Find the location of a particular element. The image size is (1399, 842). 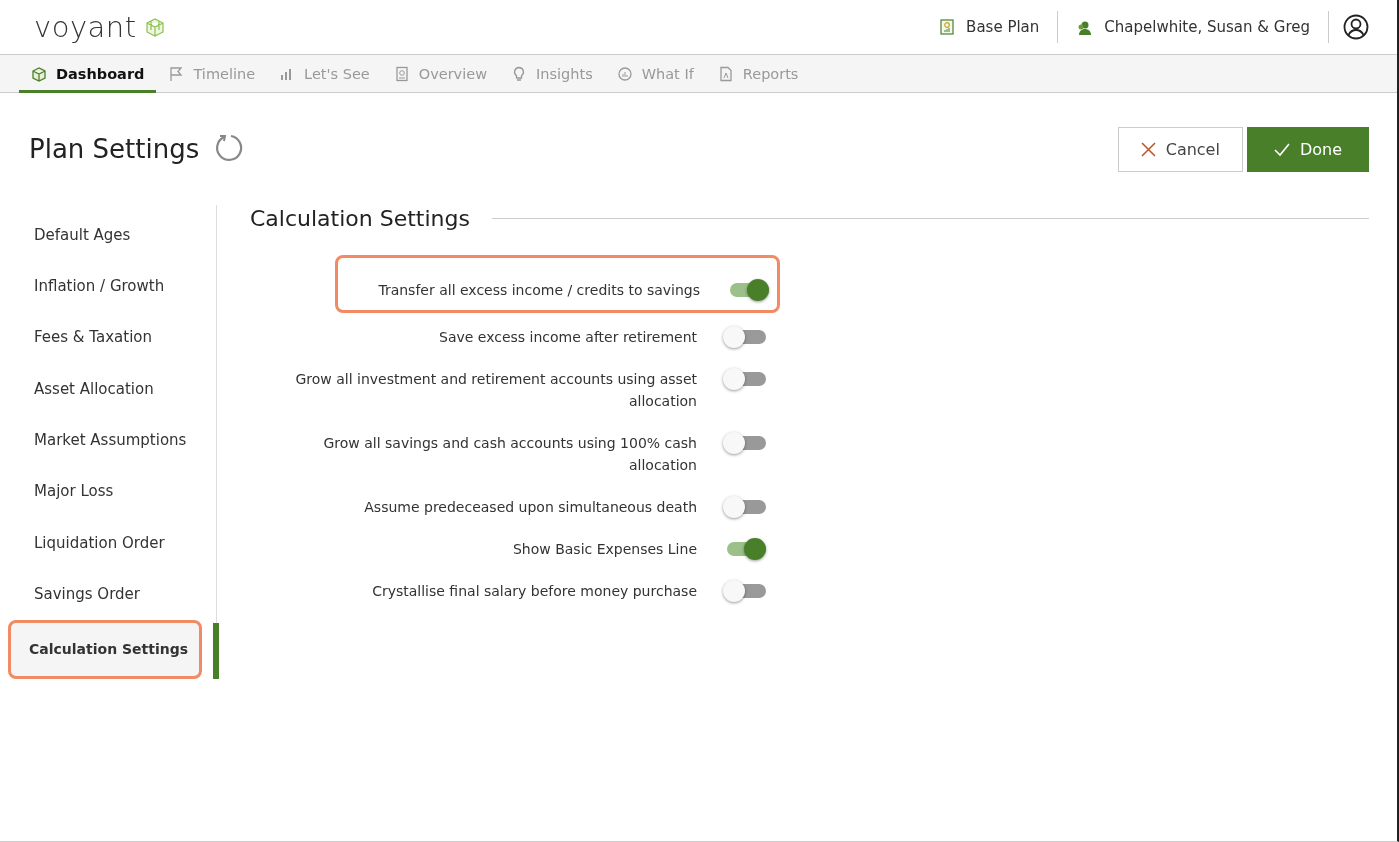

people-icon is located at coordinates (1084, 27).